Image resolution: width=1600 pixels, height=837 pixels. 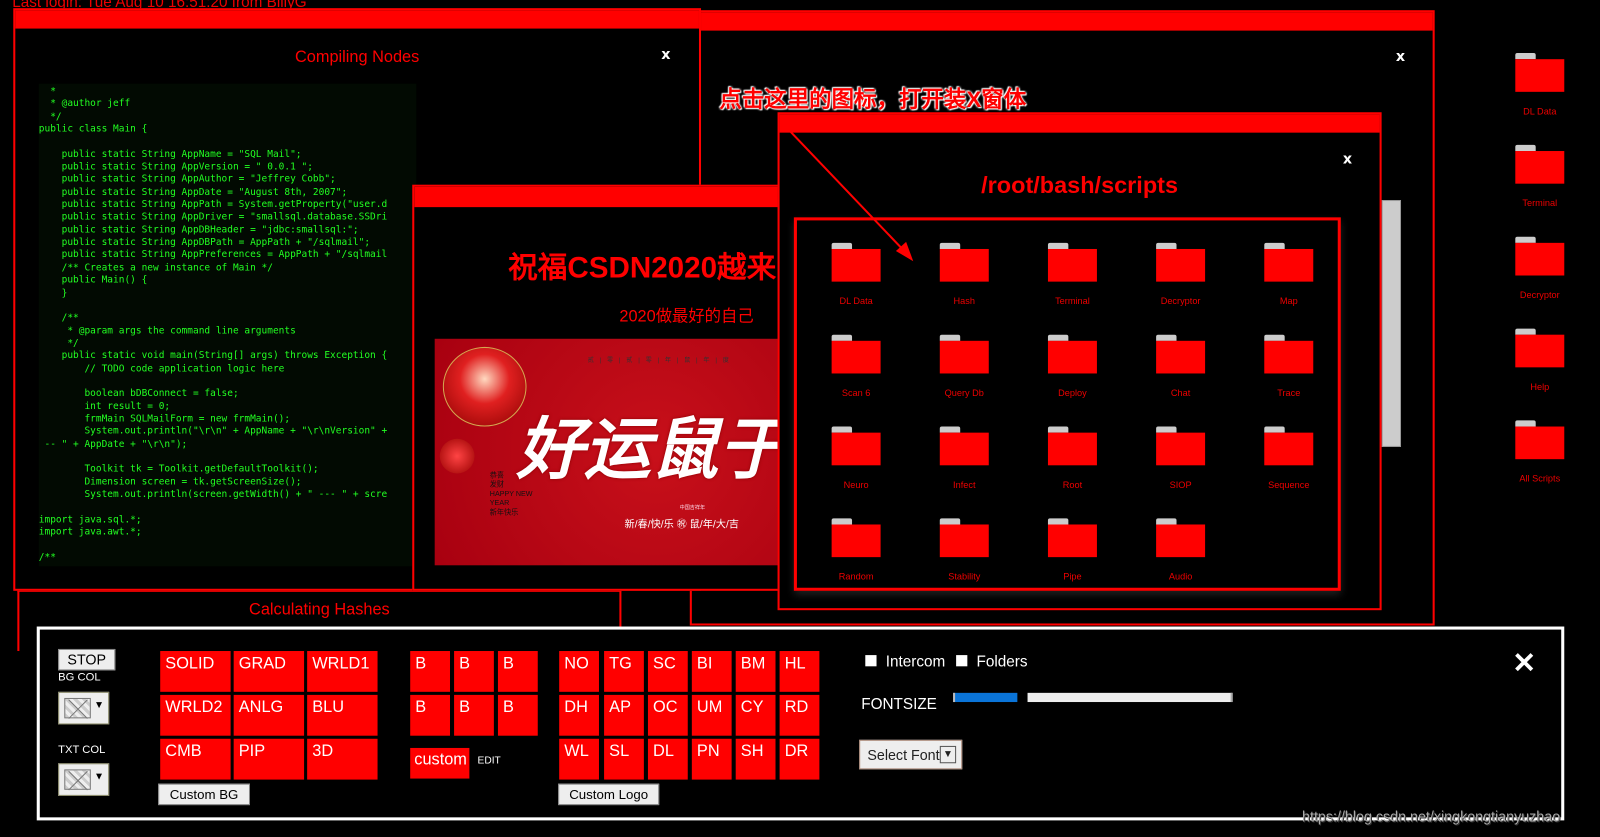 What do you see at coordinates (342, 759) in the screenshot?
I see `bg-style-button: 3D` at bounding box center [342, 759].